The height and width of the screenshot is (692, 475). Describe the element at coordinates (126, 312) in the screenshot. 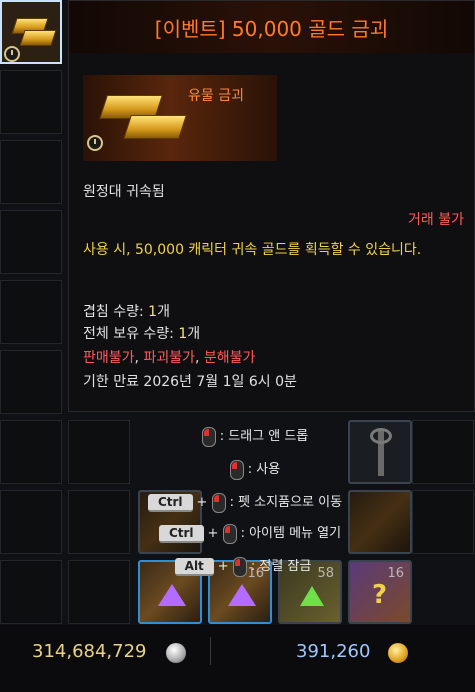

I see `stack-quantity: 겹침 수량: 1개` at that location.